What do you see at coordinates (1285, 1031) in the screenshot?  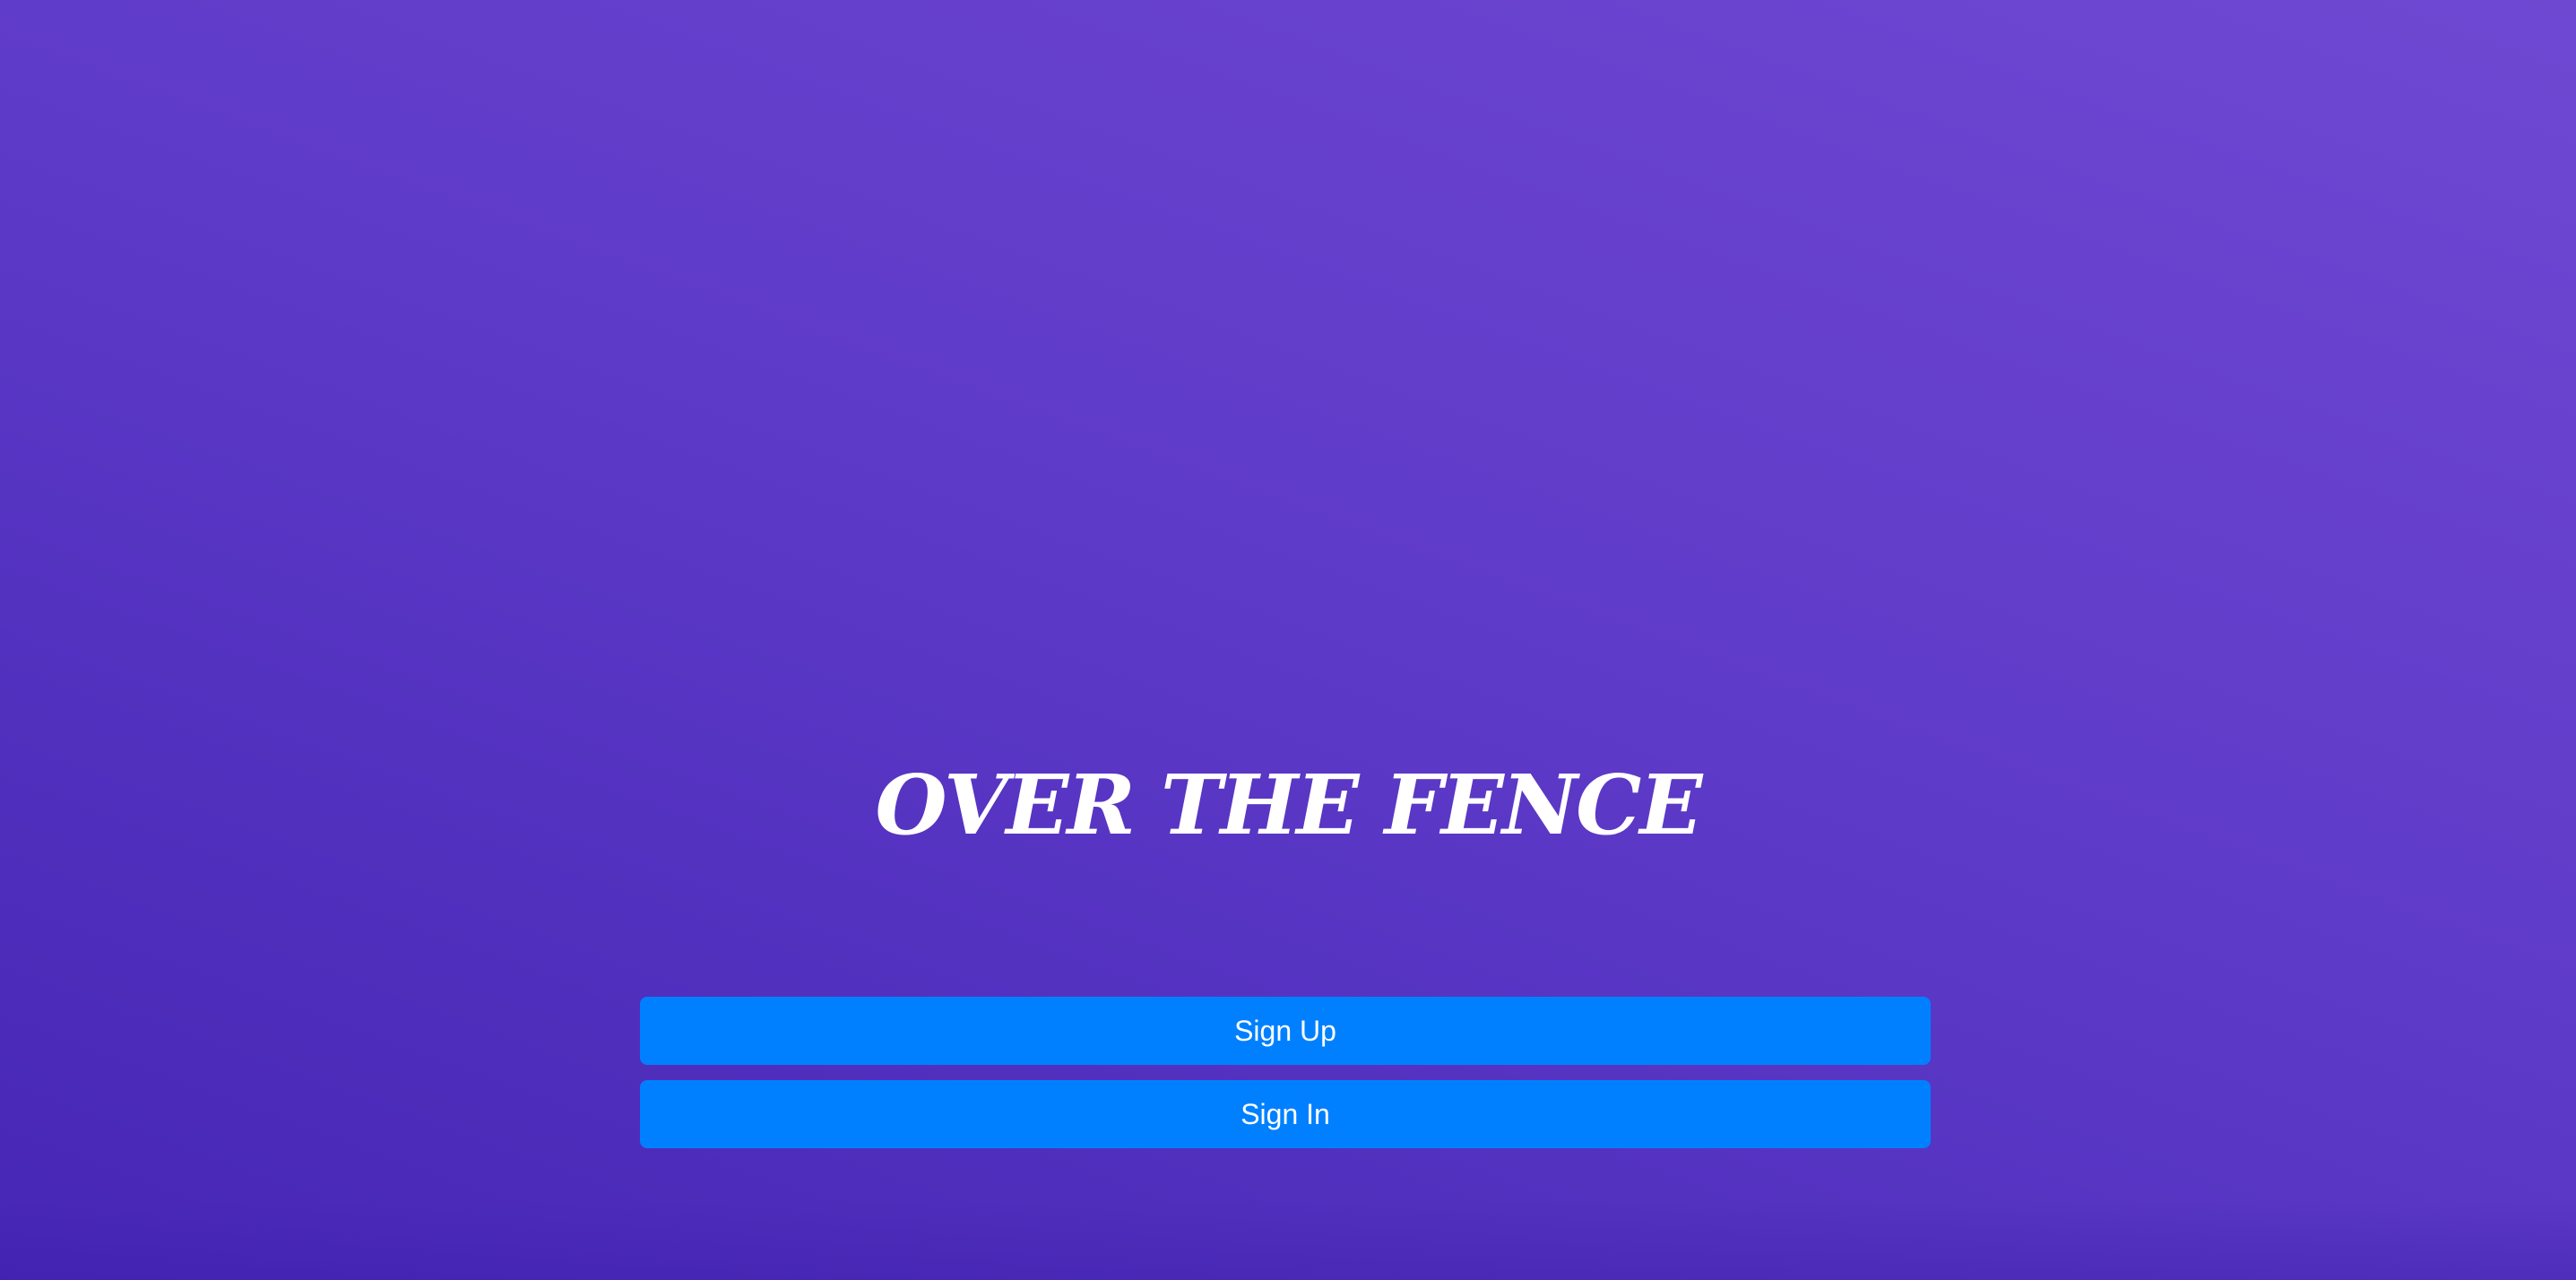 I see `sign-up-button: Sign Up` at bounding box center [1285, 1031].